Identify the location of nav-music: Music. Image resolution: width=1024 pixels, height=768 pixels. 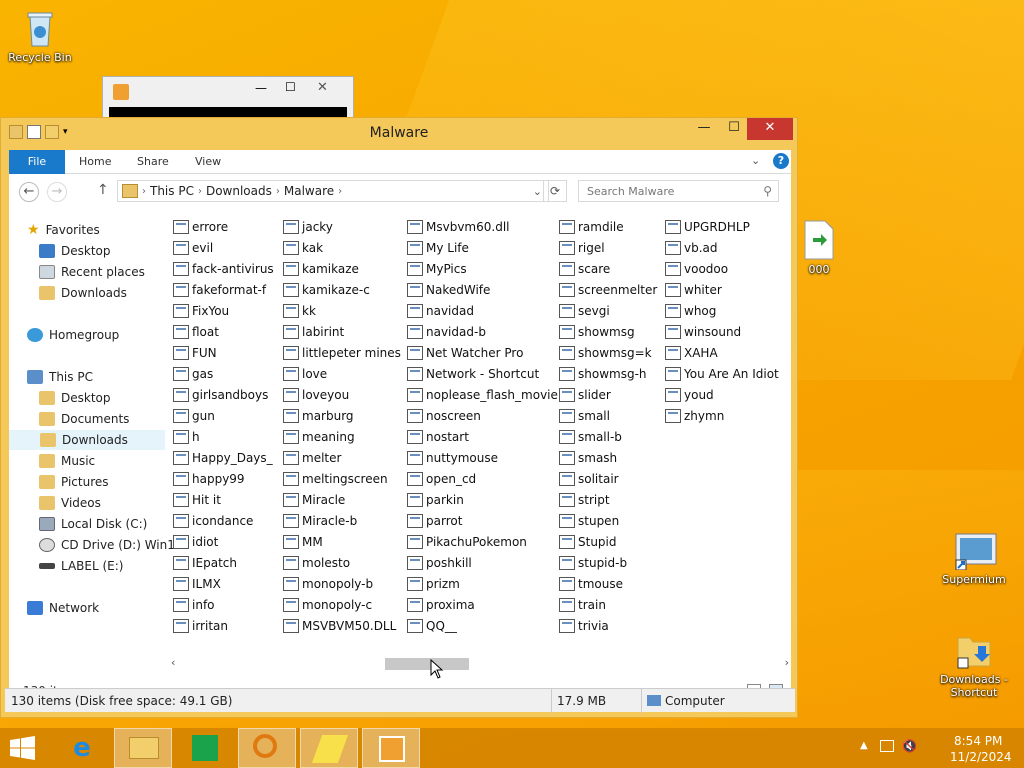
(67, 461).